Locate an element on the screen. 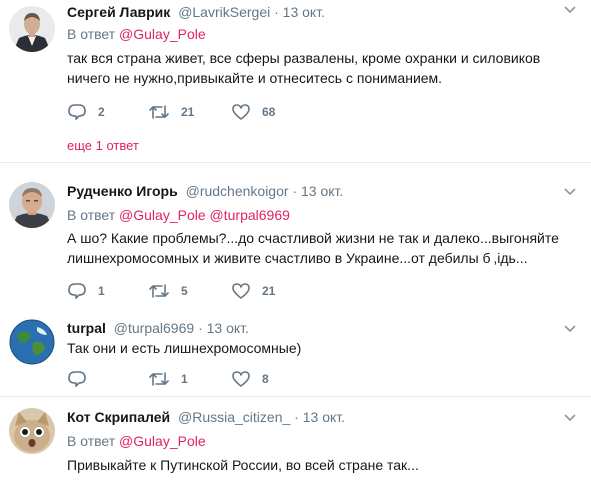 This screenshot has width=591, height=489. reply-button: 2 is located at coordinates (86, 112).